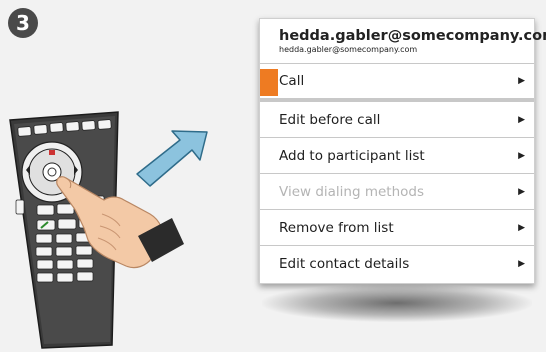  What do you see at coordinates (292, 81) in the screenshot?
I see `menu-item-label: Call` at bounding box center [292, 81].